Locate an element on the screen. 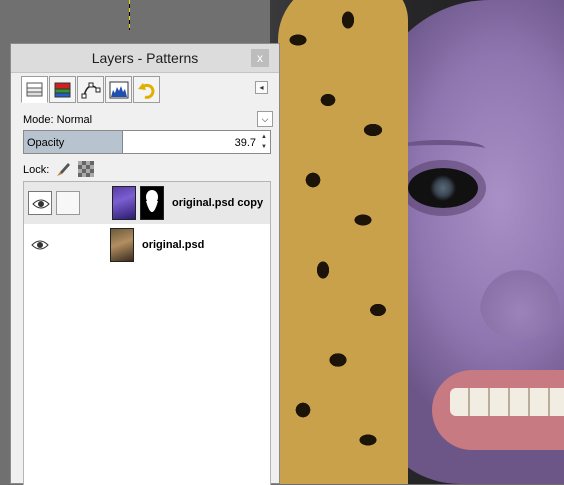 The width and height of the screenshot is (564, 485). tab-channels is located at coordinates (62, 89).